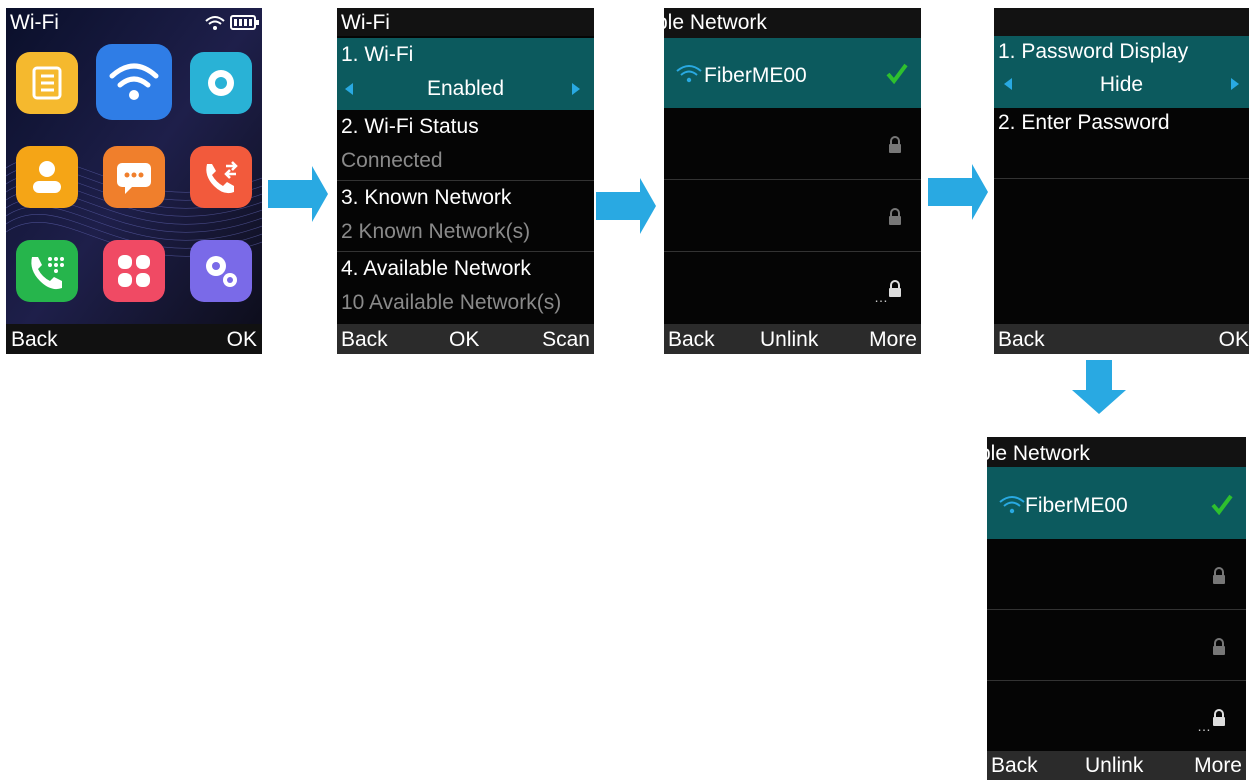  Describe the element at coordinates (1121, 143) in the screenshot. I see `menu-item-enter-password: 2. Enter Password` at that location.